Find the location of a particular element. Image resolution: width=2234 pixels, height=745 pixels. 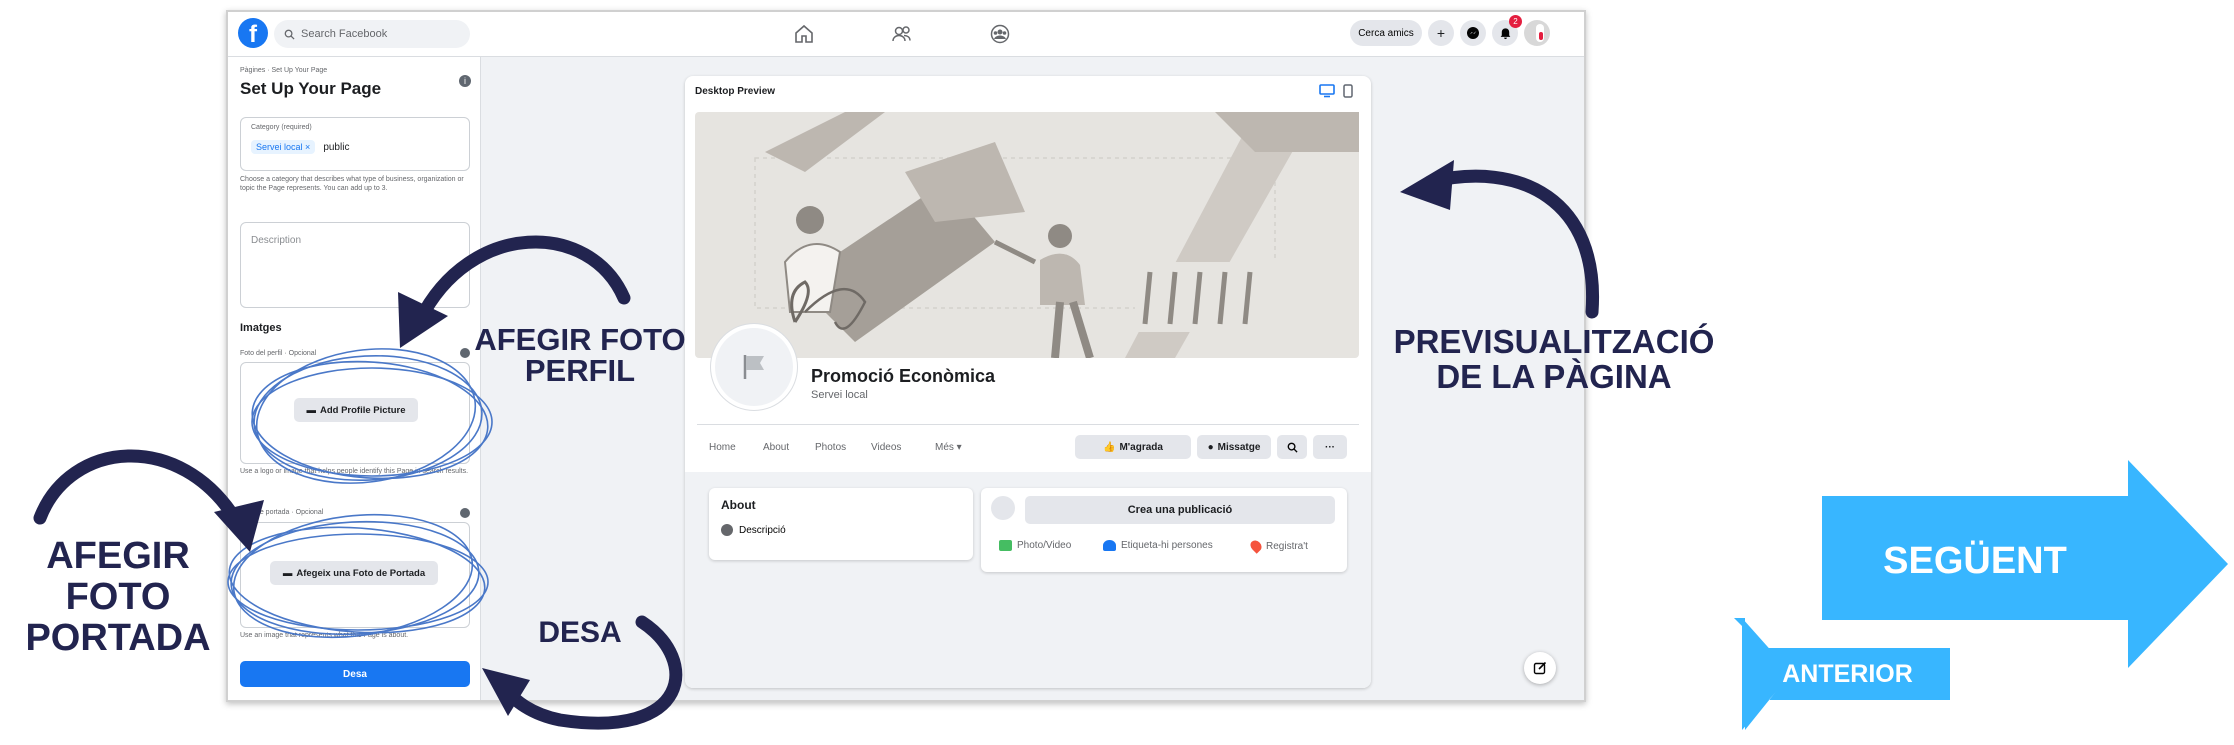

profile-scribble-circle is located at coordinates (372, 416).